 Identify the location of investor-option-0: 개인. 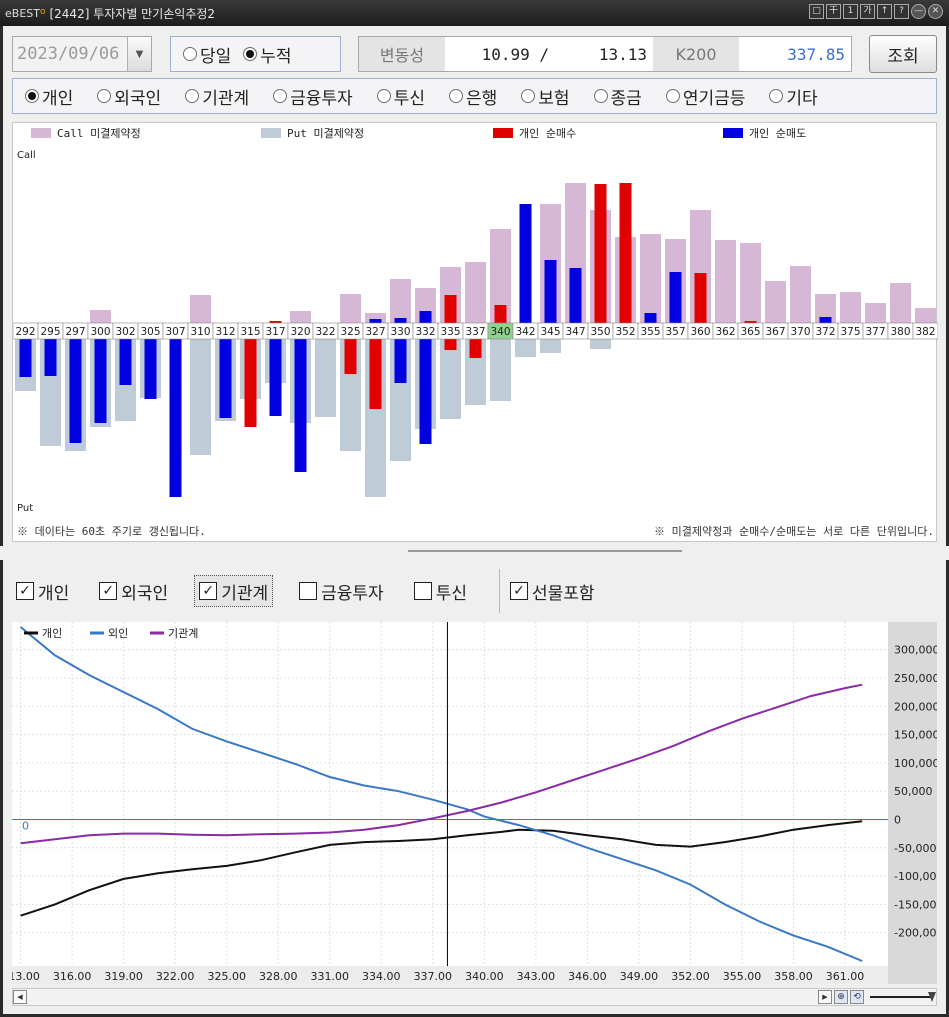
(49, 96).